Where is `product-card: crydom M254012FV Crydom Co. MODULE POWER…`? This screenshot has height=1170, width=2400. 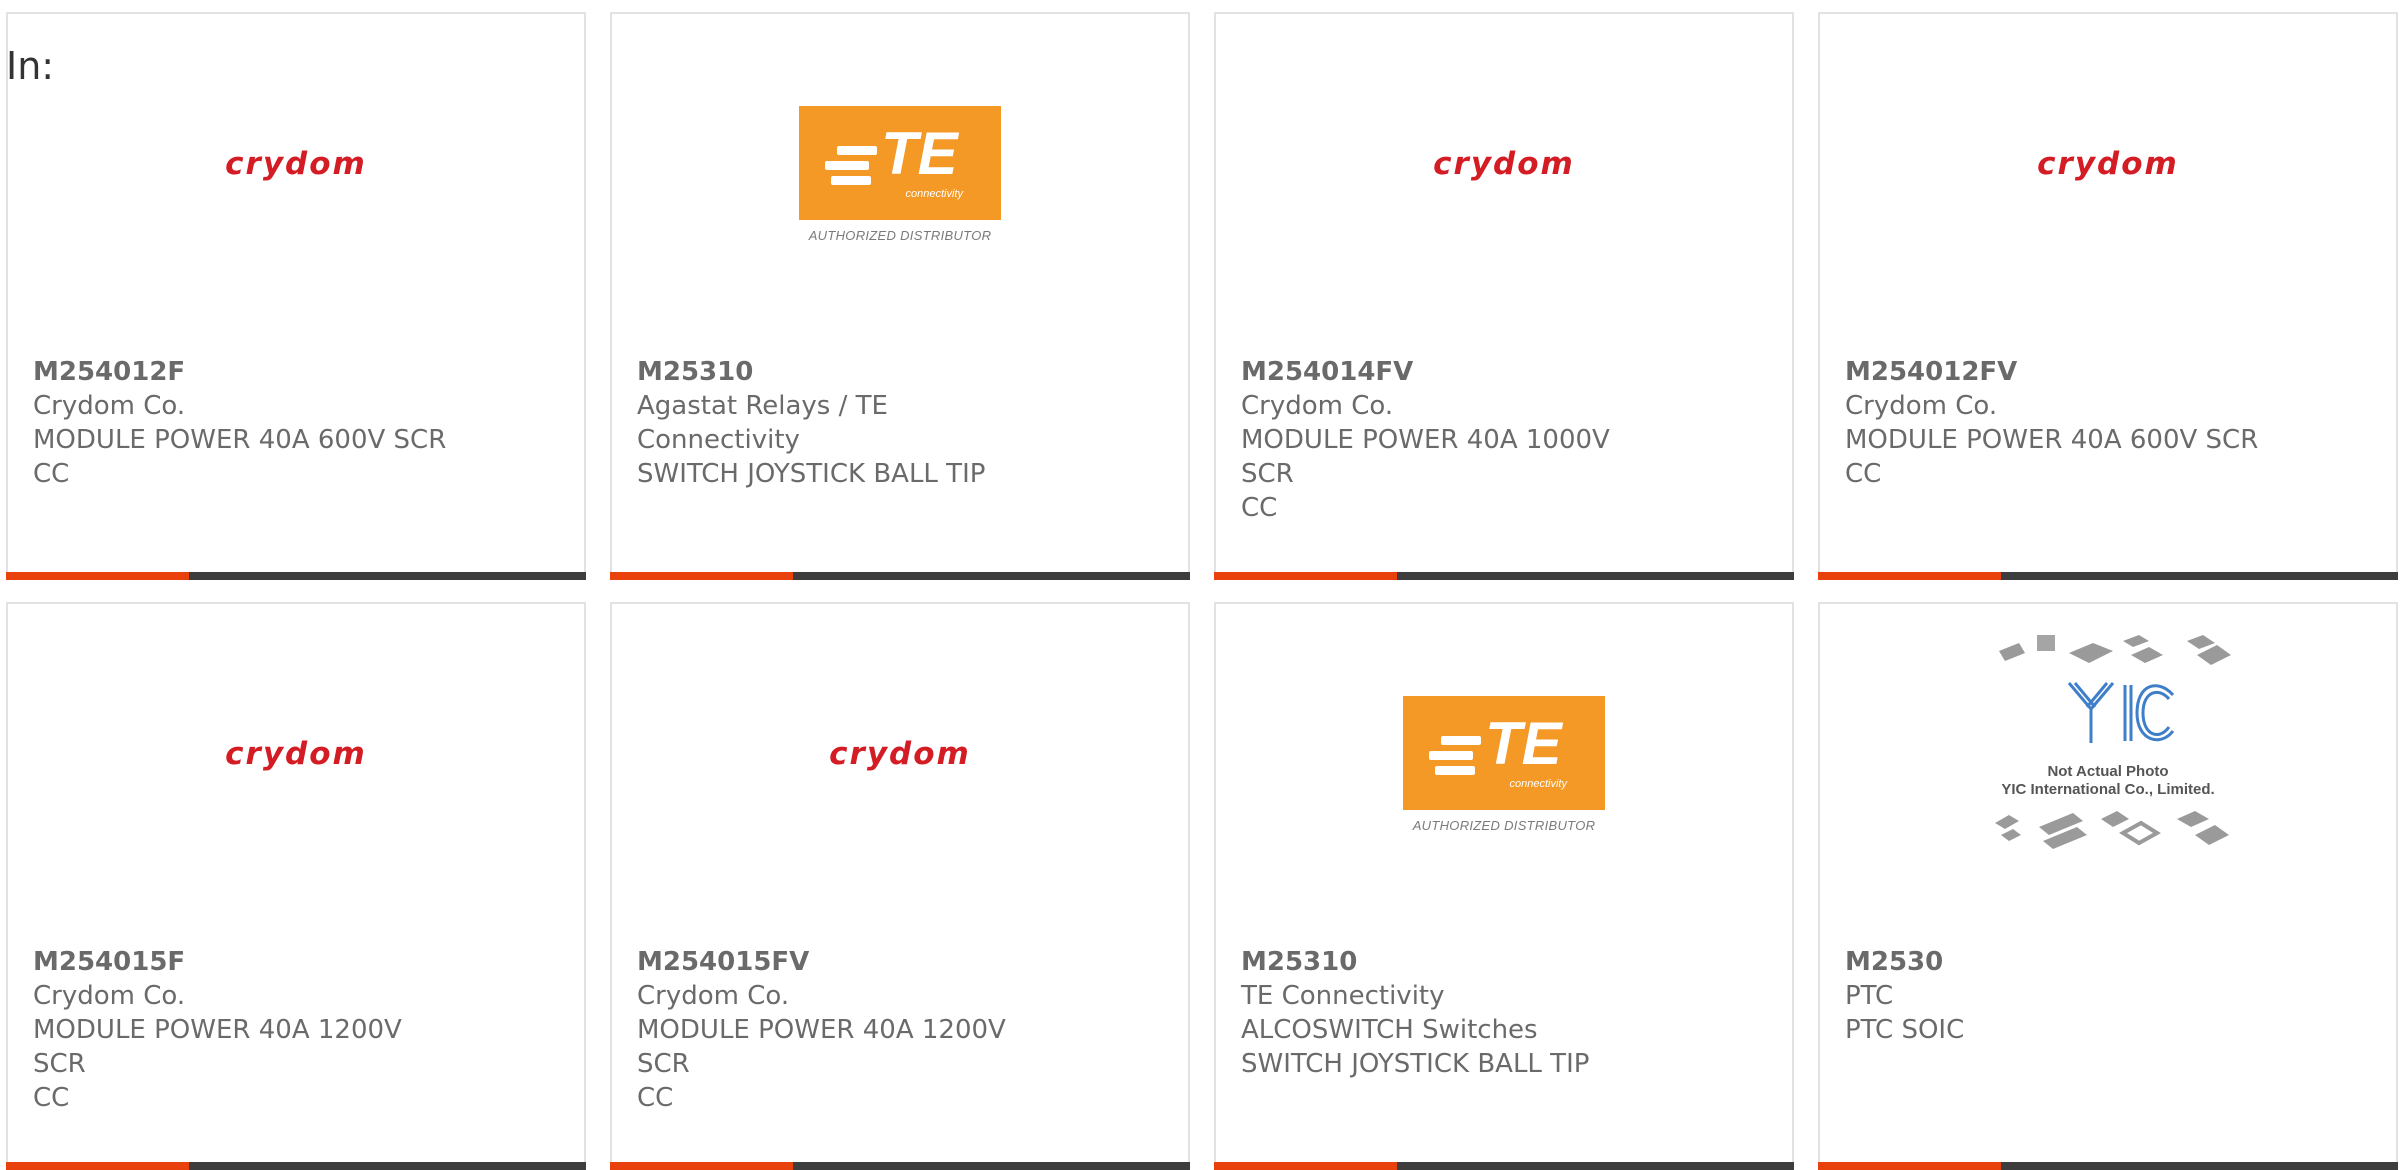
product-card: crydom M254012FV Crydom Co. MODULE POWER… is located at coordinates (2108, 296).